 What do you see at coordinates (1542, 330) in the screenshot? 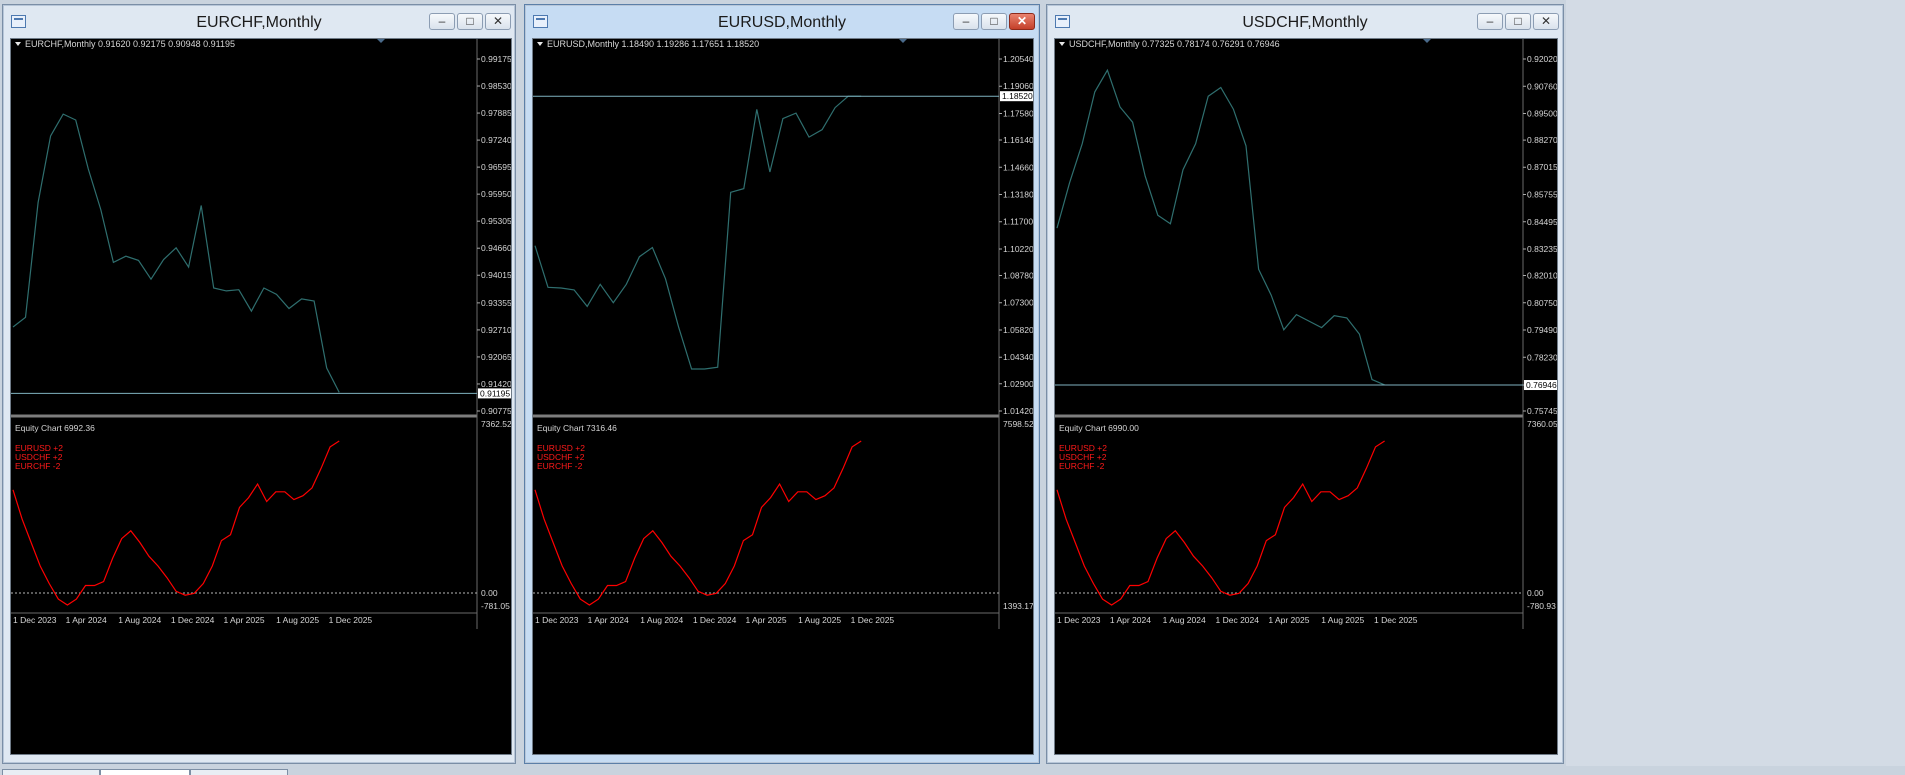
I see `price-tick-label: 0.79490` at bounding box center [1542, 330].